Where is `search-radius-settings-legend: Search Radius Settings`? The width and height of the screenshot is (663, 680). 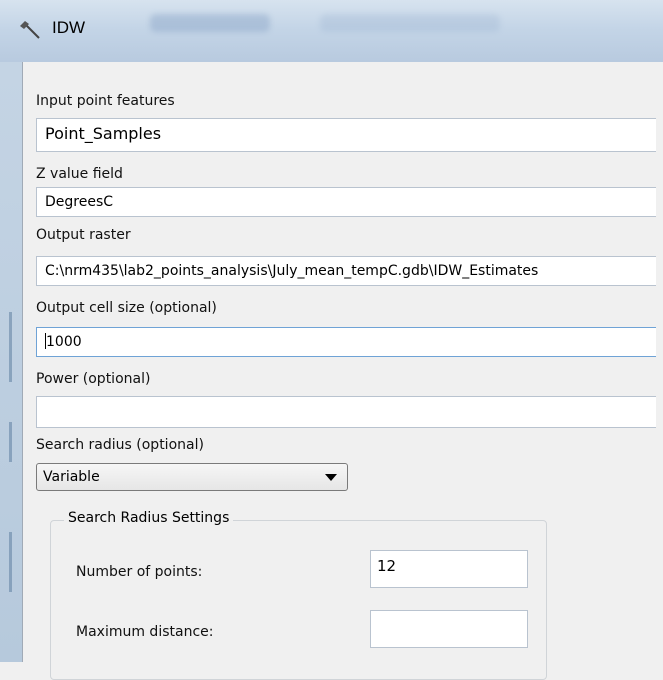
search-radius-settings-legend: Search Radius Settings is located at coordinates (149, 518).